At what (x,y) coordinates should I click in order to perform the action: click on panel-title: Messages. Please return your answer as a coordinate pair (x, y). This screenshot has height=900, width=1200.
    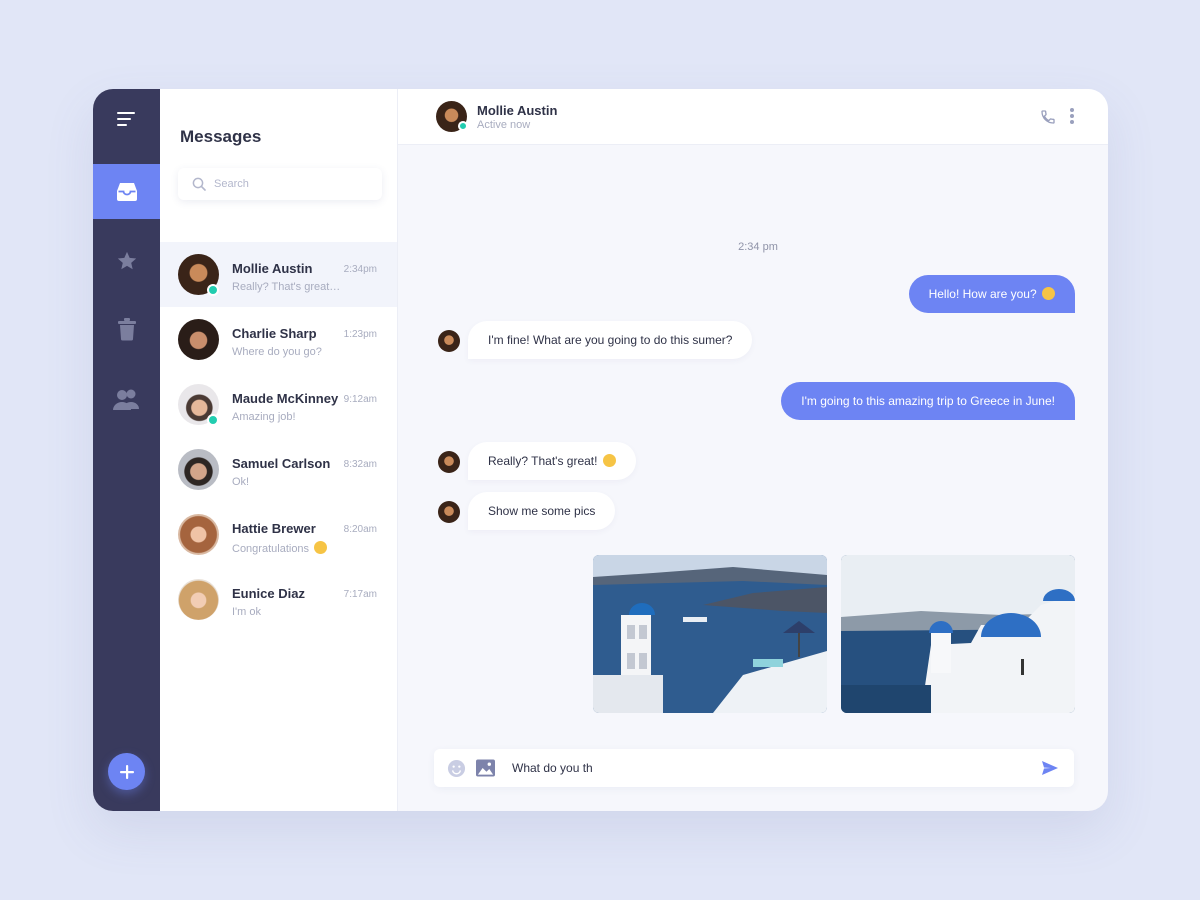
    Looking at the image, I should click on (221, 136).